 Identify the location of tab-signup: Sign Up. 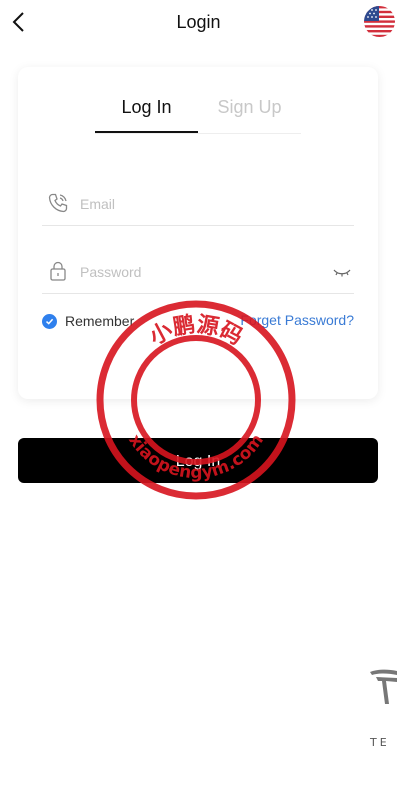
(249, 114).